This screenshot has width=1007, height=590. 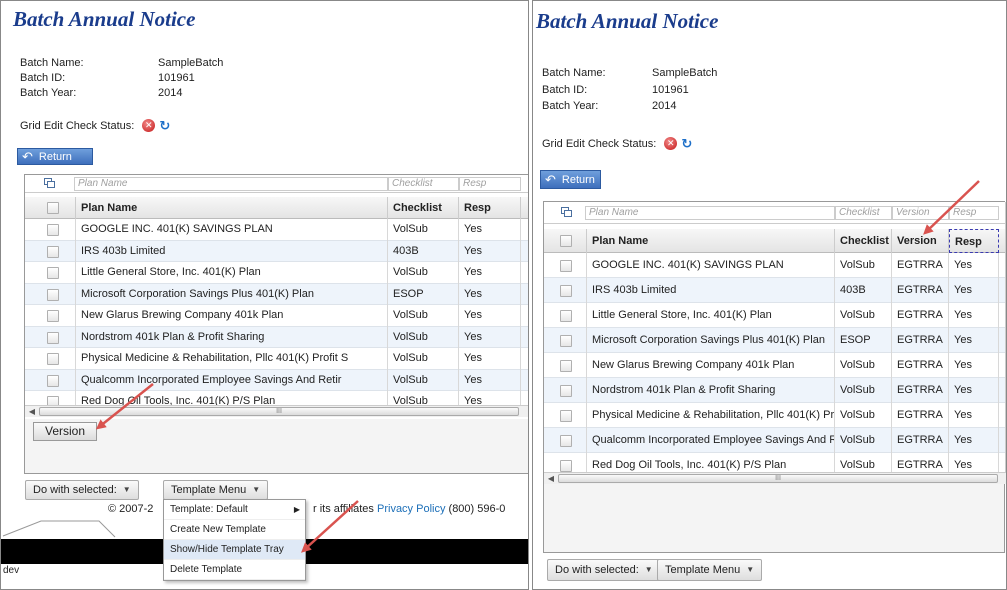 What do you see at coordinates (234, 550) in the screenshot?
I see `menu-item-show-hide-template-tray: Show/Hide Template Tray` at bounding box center [234, 550].